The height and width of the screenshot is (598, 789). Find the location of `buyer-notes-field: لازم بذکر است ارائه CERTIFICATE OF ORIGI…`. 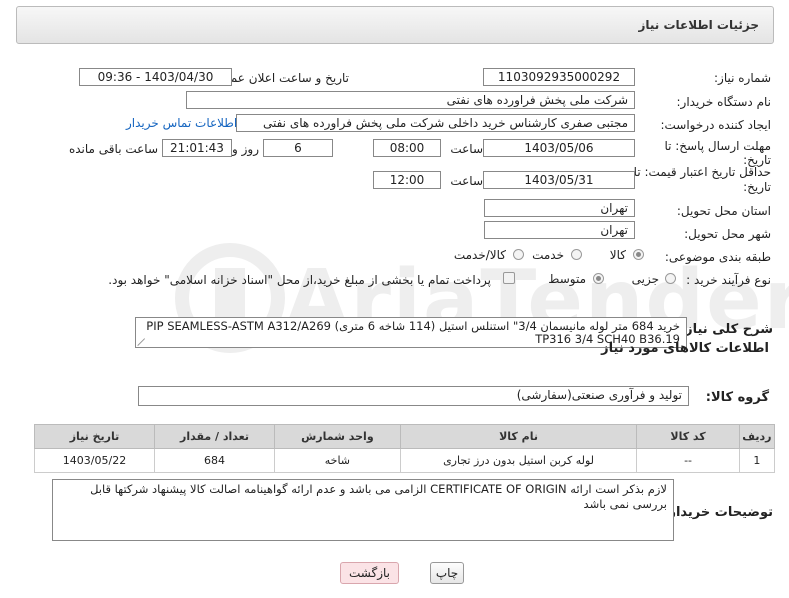

buyer-notes-field: لازم بذکر است ارائه CERTIFICATE OF ORIGI… is located at coordinates (363, 510).